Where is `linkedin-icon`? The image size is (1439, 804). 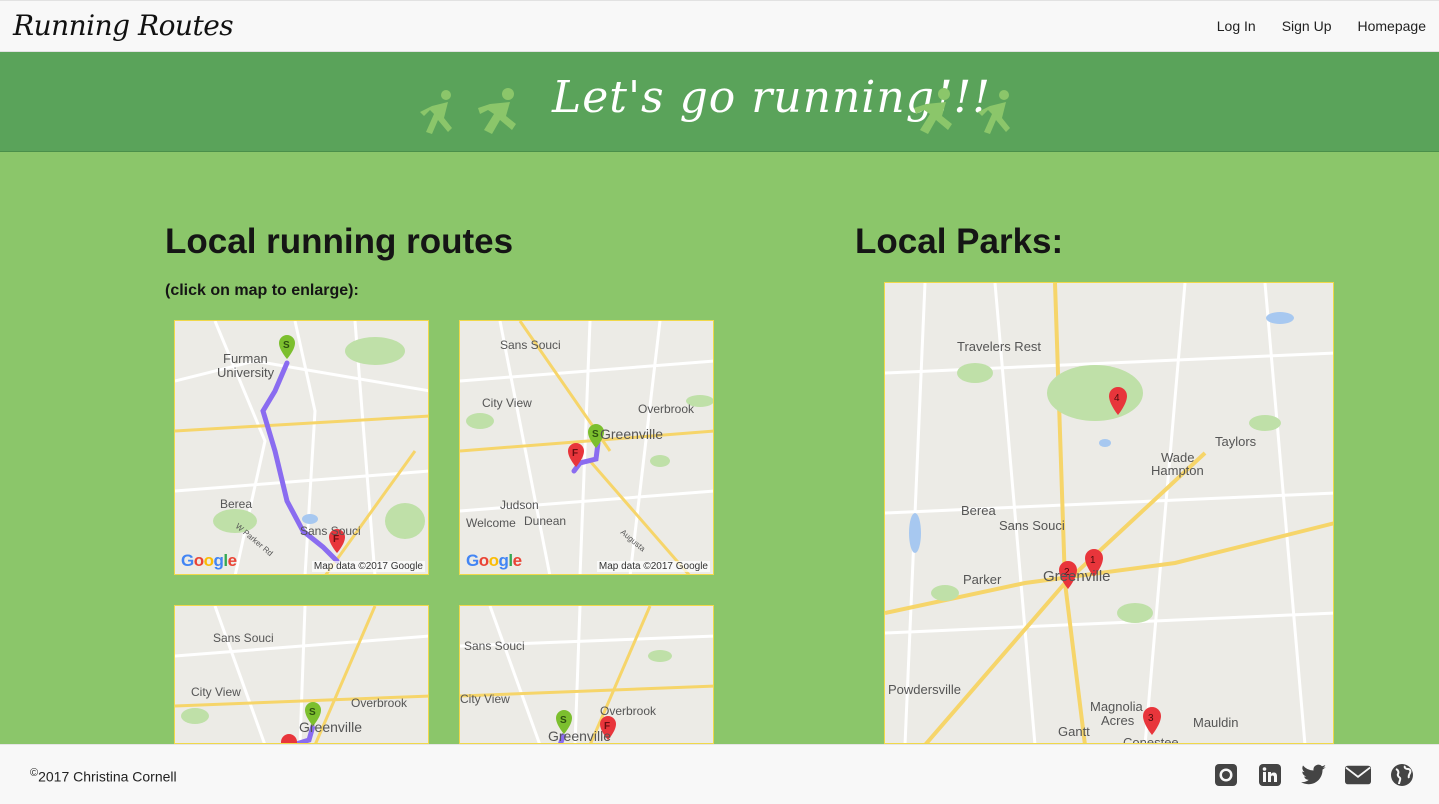
linkedin-icon is located at coordinates (1270, 775).